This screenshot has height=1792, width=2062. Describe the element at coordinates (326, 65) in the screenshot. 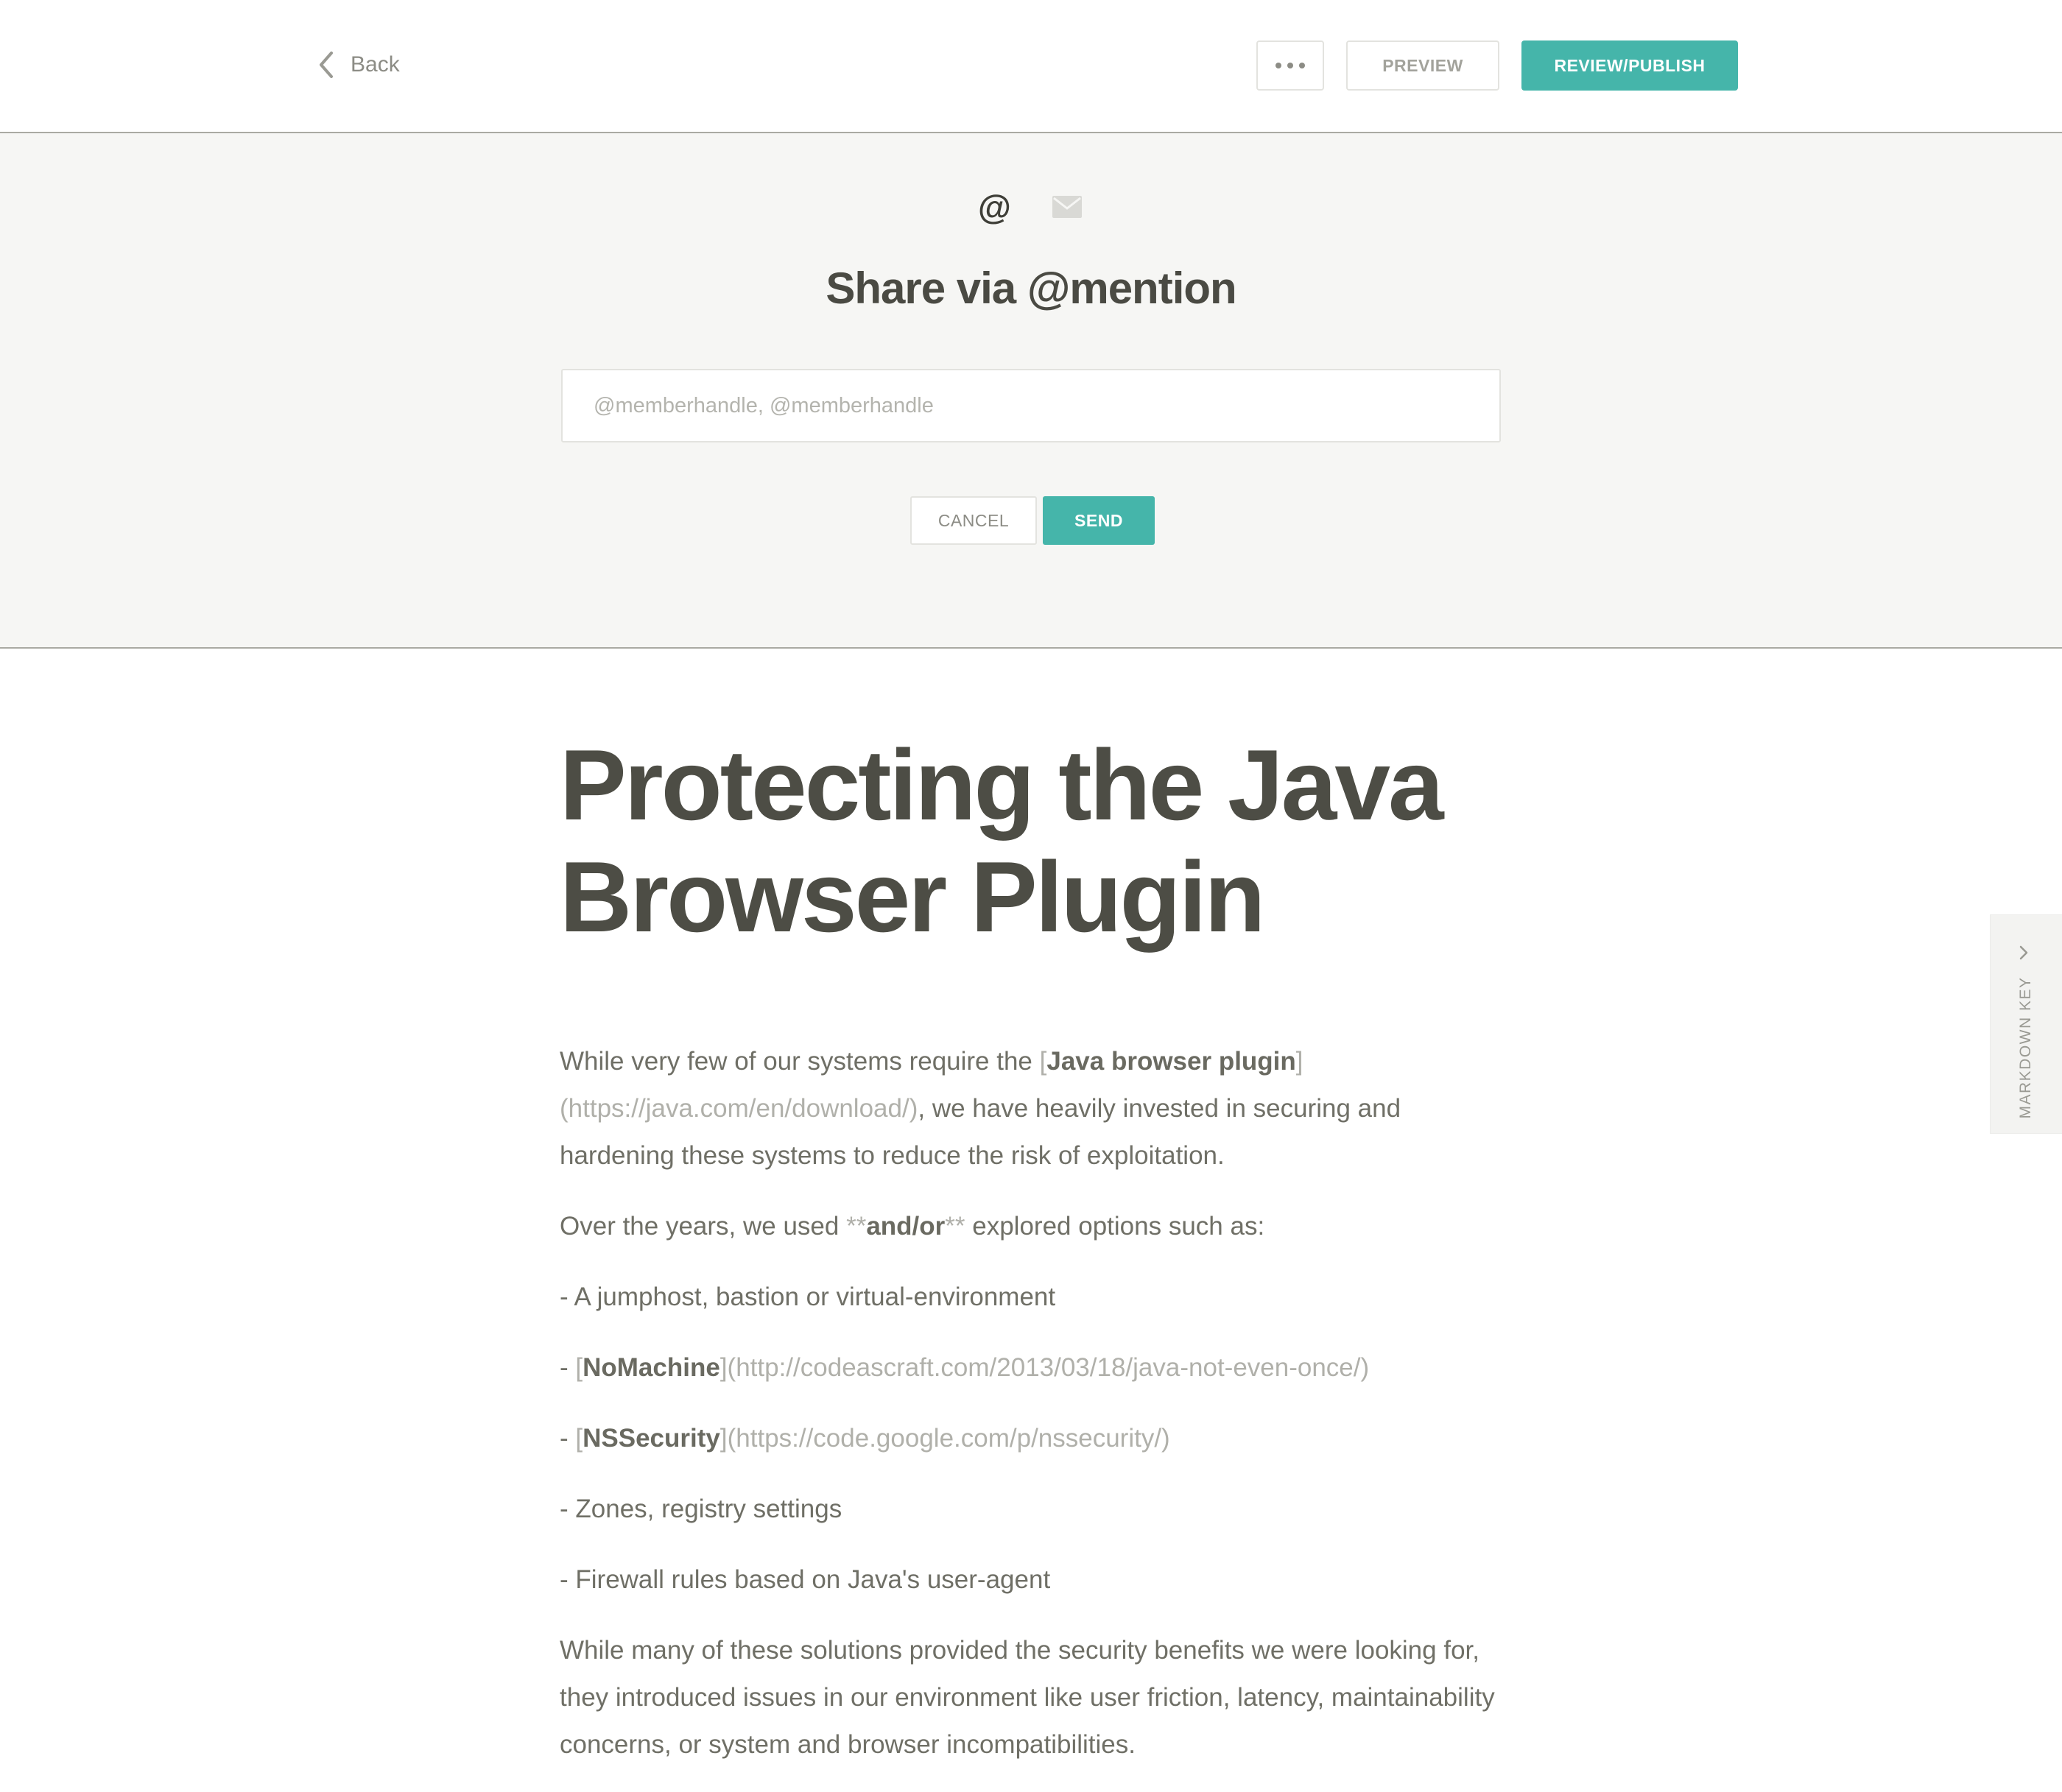

I see `chevron-left-icon` at that location.